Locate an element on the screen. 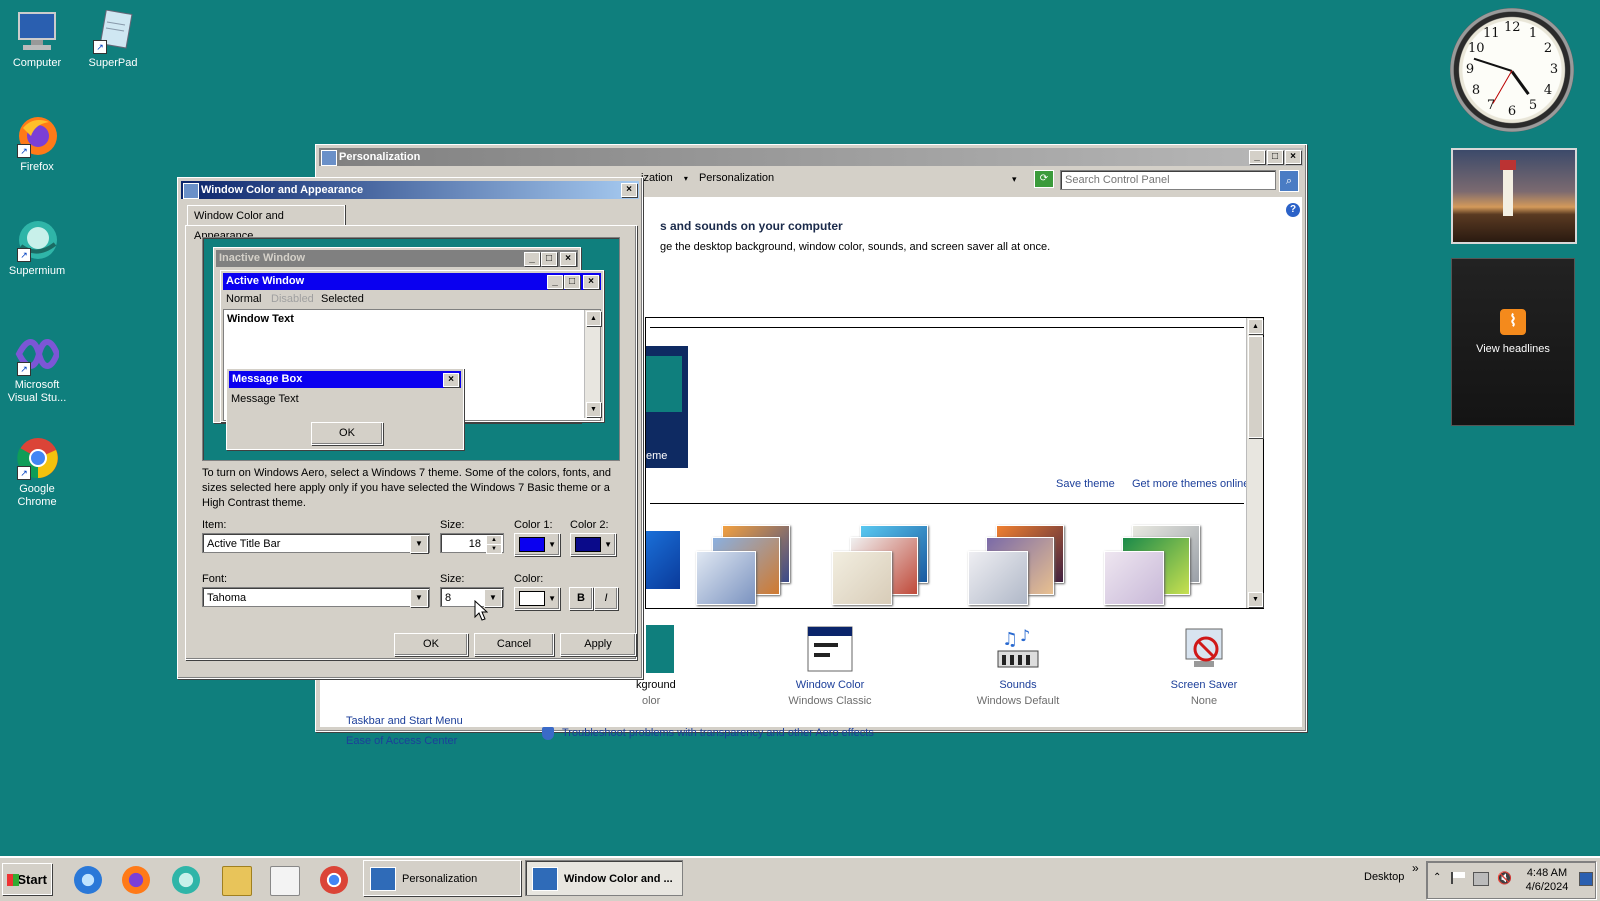 The image size is (1600, 901). font-select: Tahoma ▼ is located at coordinates (316, 597).